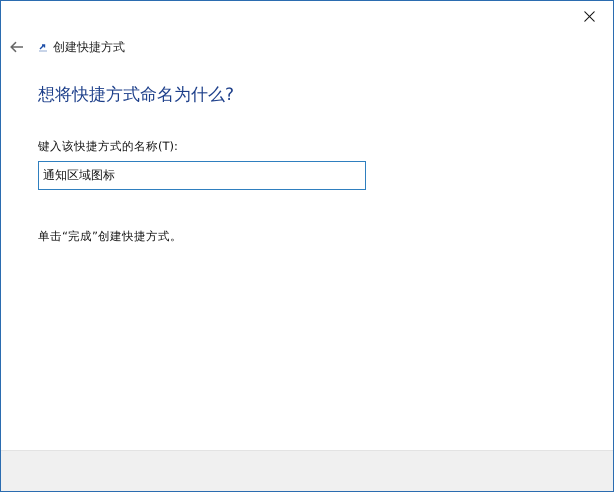 The height and width of the screenshot is (492, 614). What do you see at coordinates (43, 47) in the screenshot?
I see `shortcut-icon` at bounding box center [43, 47].